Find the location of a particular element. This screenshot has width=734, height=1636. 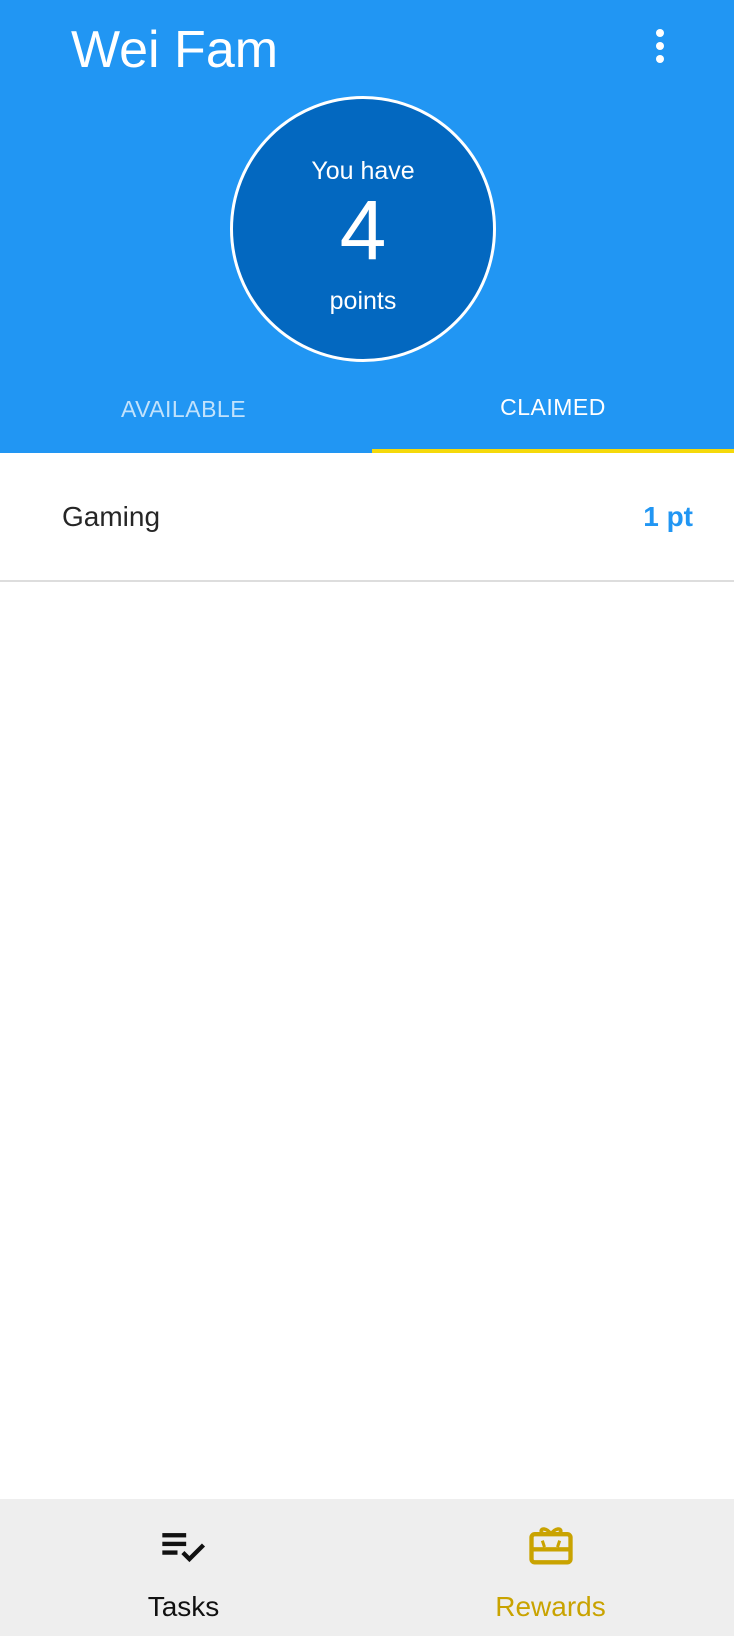

nav-tasks: Tasks is located at coordinates (183, 1567).